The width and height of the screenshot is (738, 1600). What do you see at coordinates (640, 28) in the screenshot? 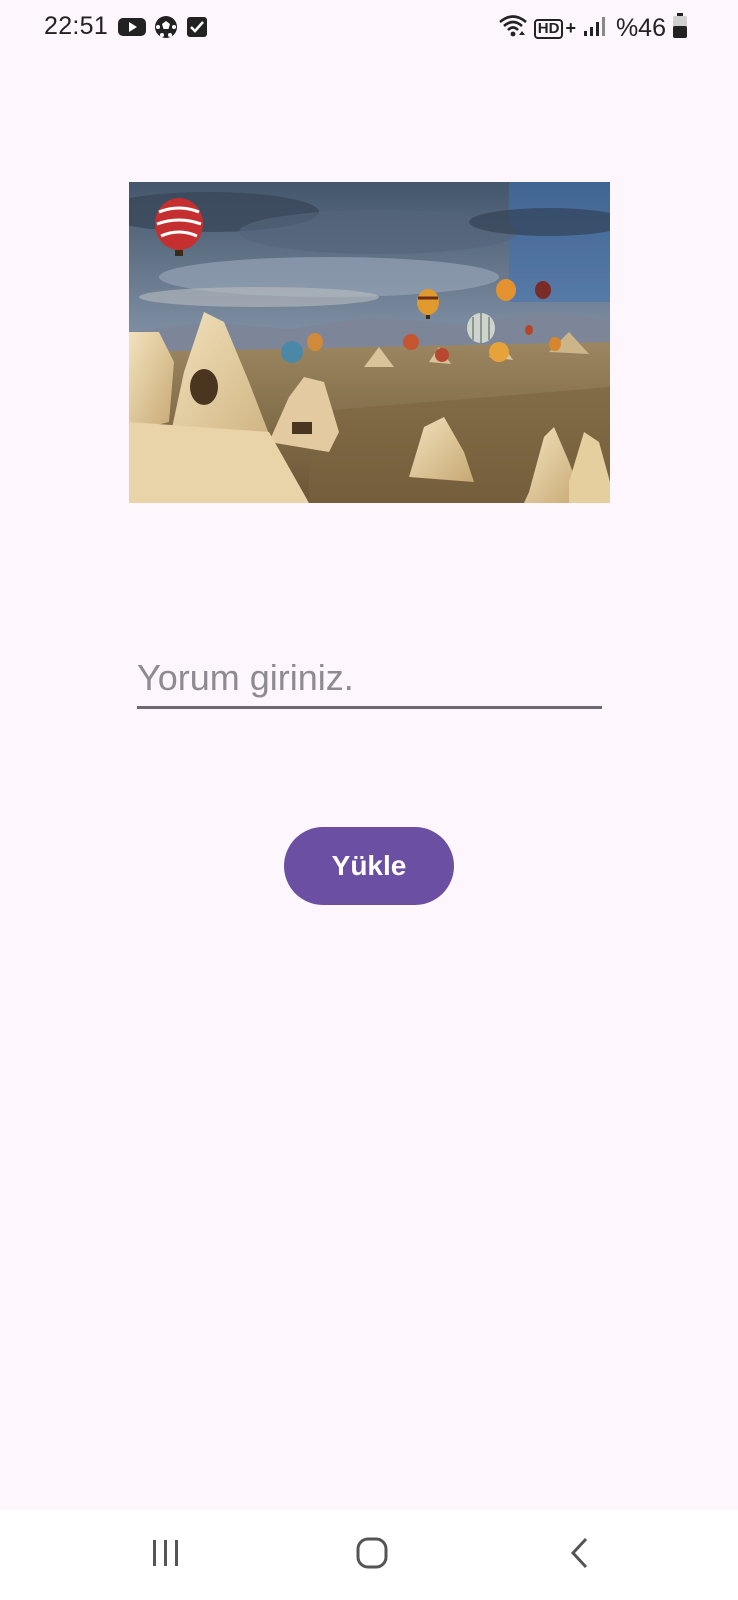
I see `battery-percent: %46` at bounding box center [640, 28].